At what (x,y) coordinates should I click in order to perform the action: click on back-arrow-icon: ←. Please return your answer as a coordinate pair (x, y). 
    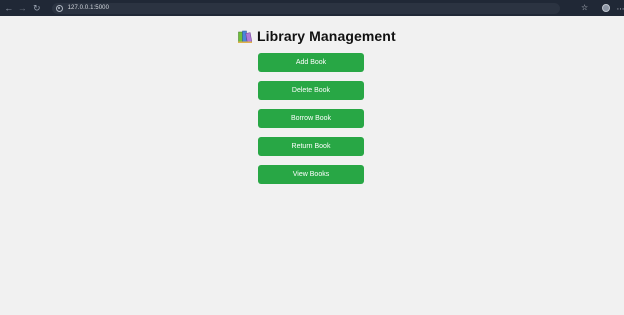
    Looking at the image, I should click on (9, 8).